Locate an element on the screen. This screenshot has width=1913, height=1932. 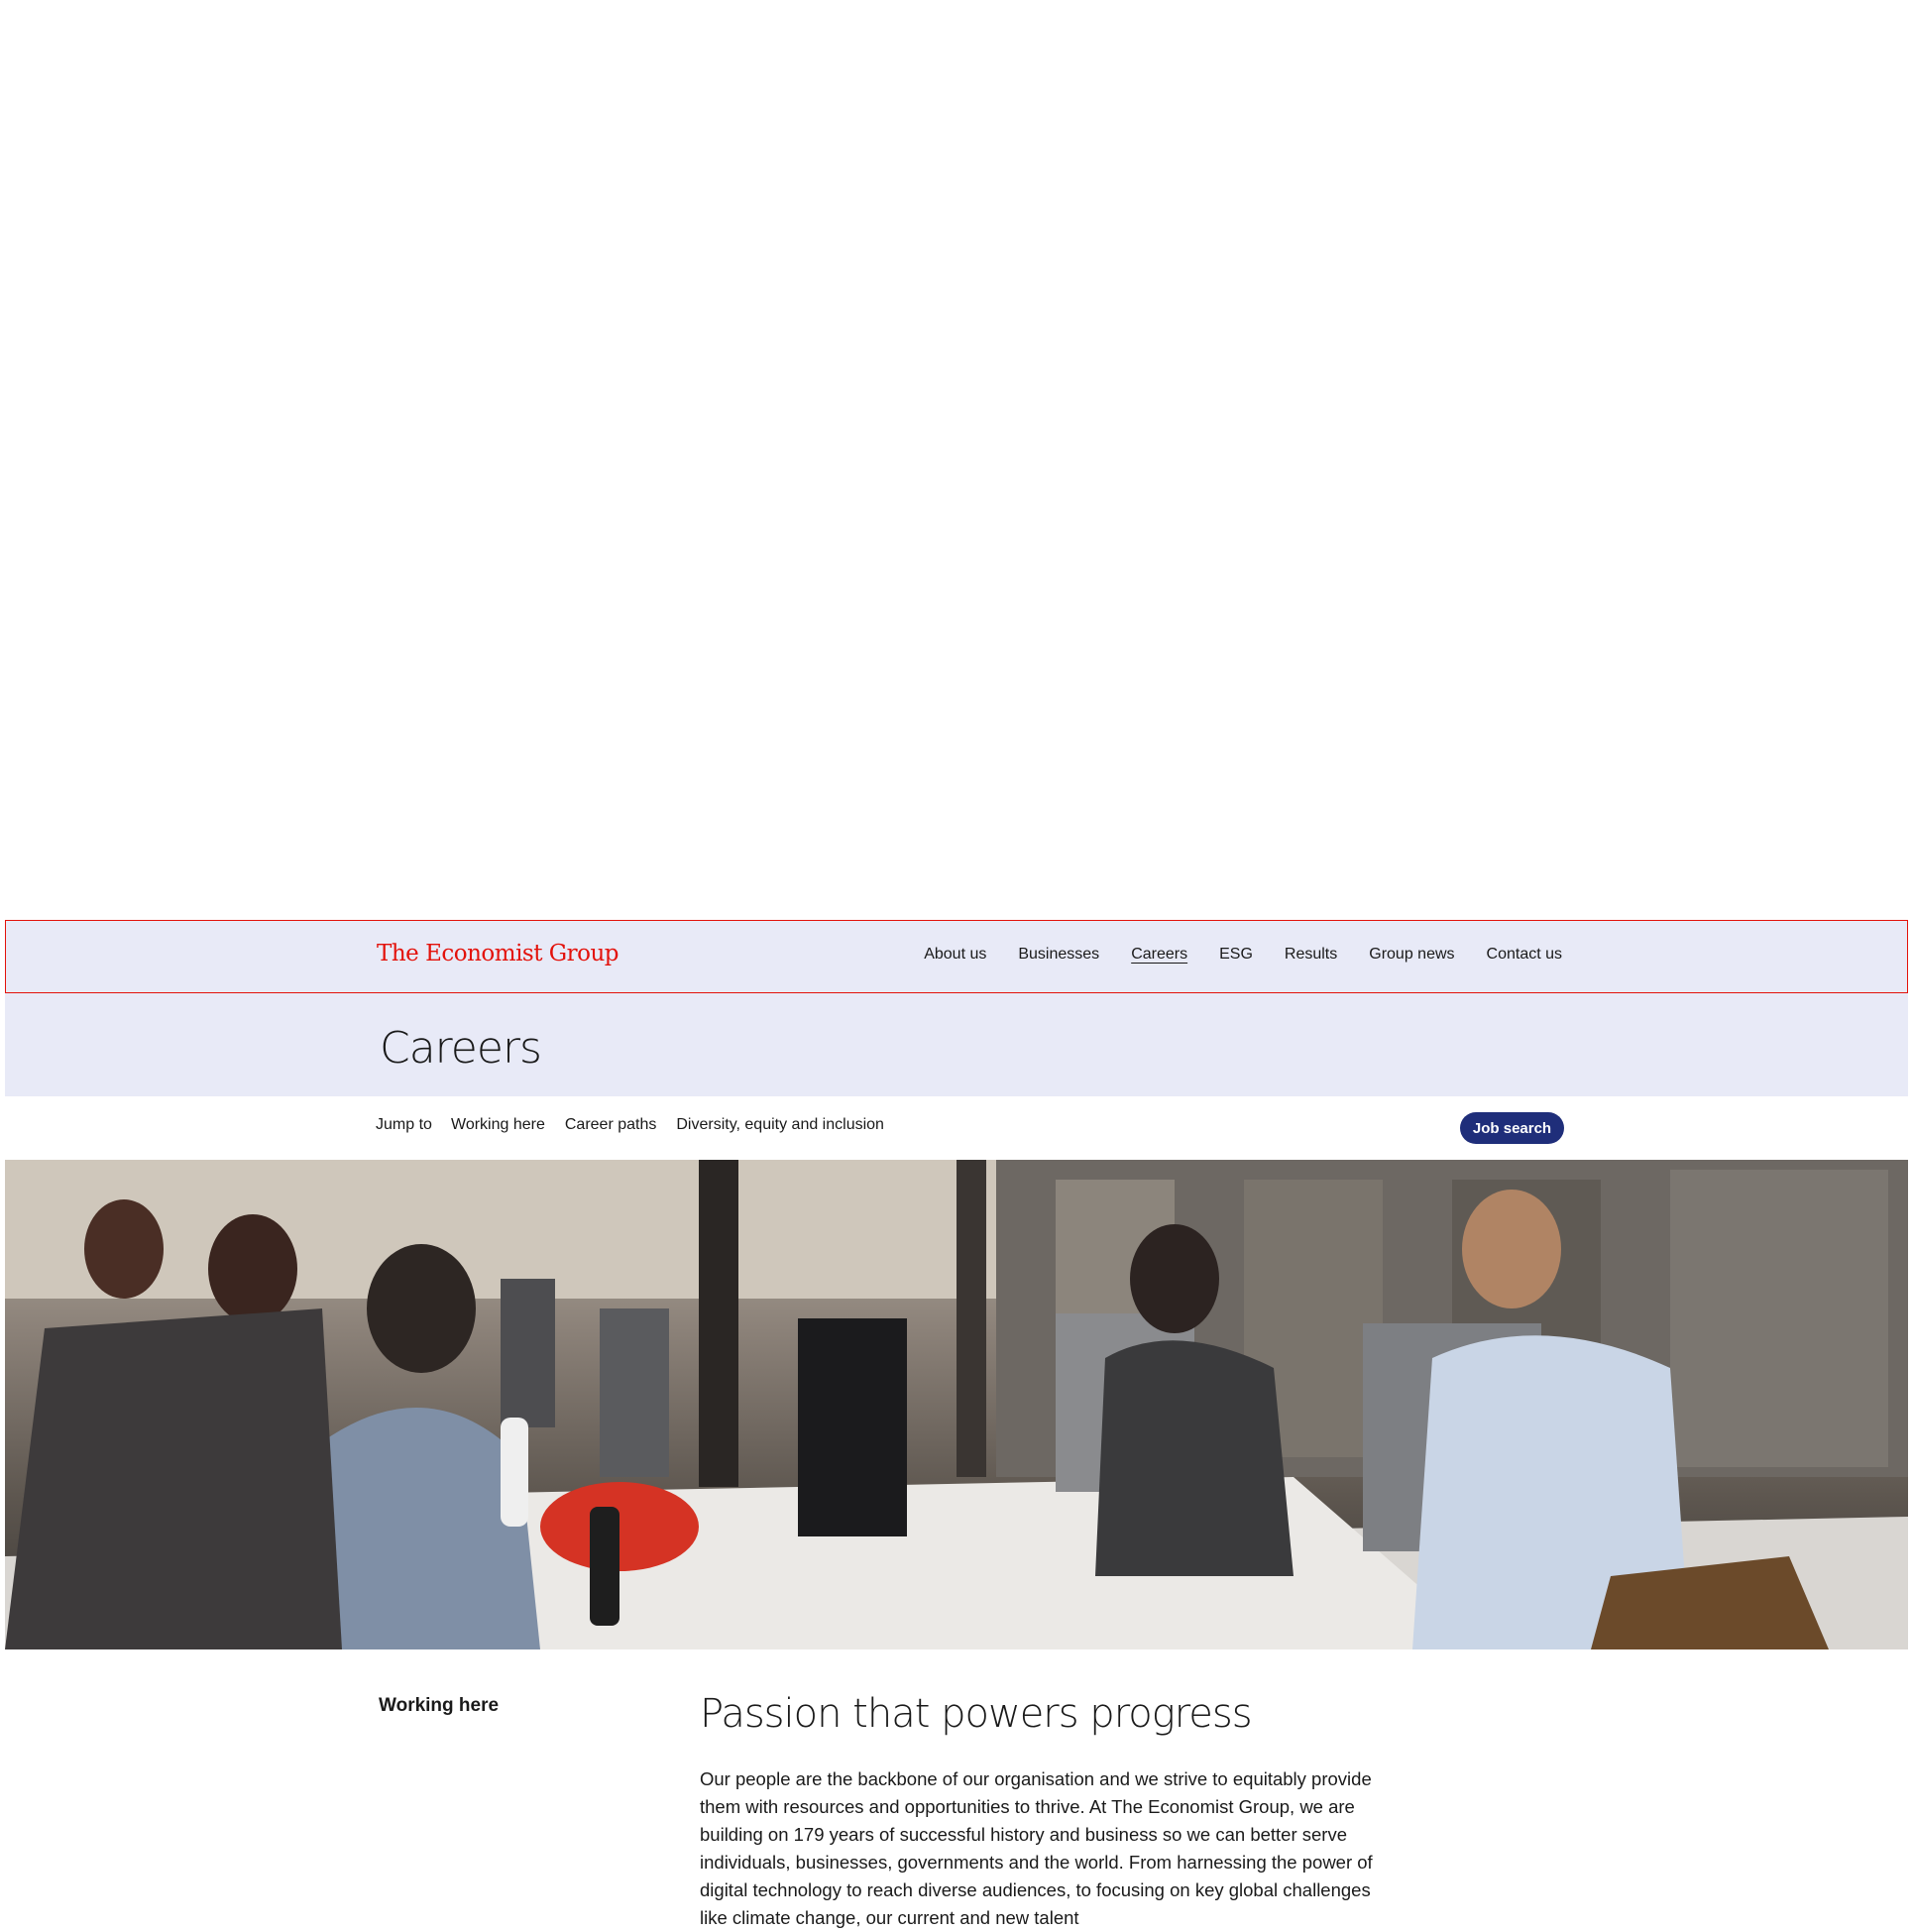
nav-contact-us: Contact us is located at coordinates (1525, 955).